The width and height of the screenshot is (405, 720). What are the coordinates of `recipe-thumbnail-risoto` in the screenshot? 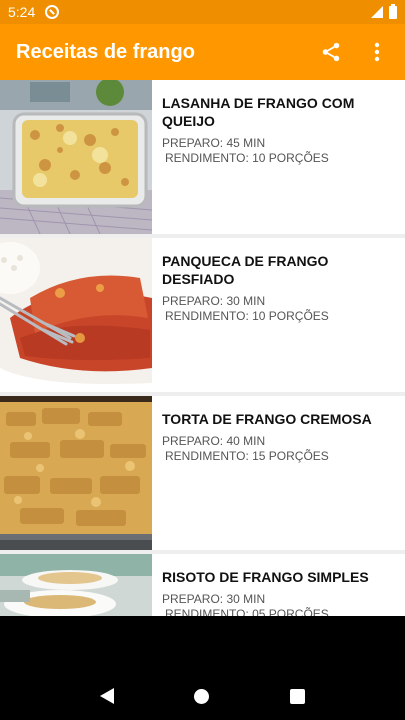 It's located at (76, 585).